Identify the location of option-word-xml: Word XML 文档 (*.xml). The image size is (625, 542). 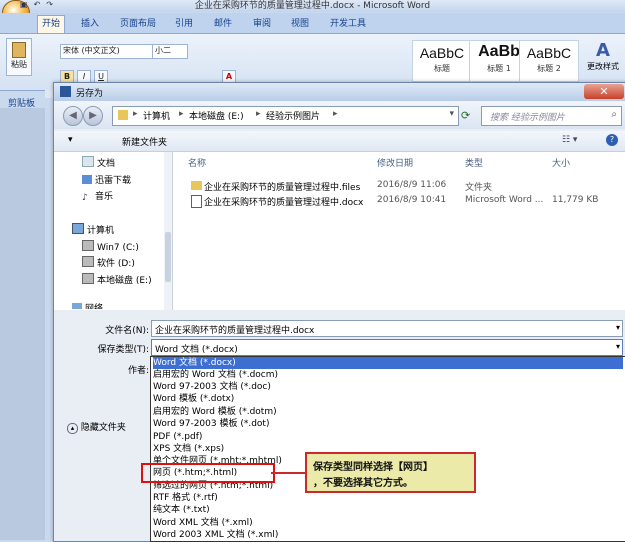
(388, 523).